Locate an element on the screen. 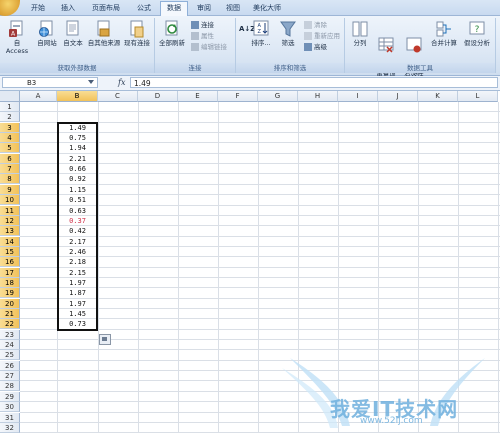 Image resolution: width=500 pixels, height=433 pixels. row-header-11: 11 is located at coordinates (10, 210).